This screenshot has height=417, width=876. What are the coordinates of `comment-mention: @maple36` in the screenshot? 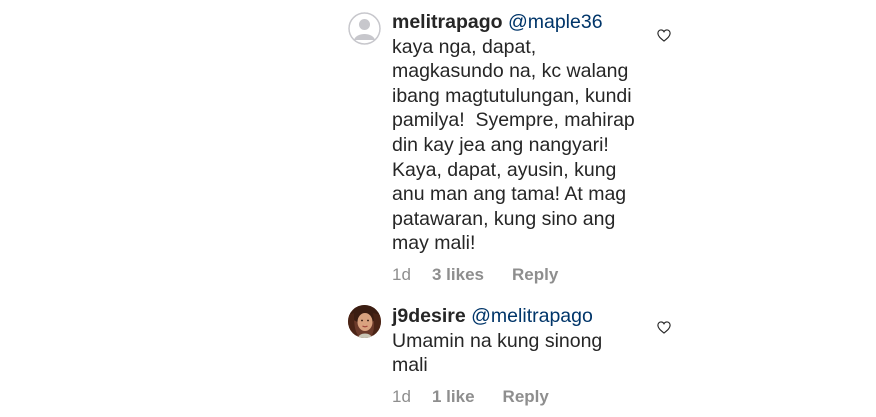 It's located at (555, 22).